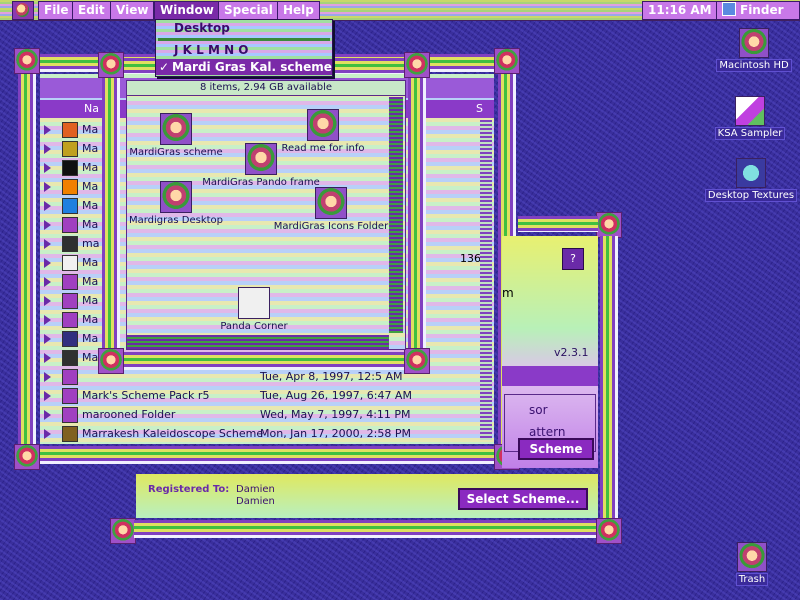 Image resolution: width=800 pixels, height=600 pixels. Describe the element at coordinates (261, 159) in the screenshot. I see `pando-frame-icon` at that location.